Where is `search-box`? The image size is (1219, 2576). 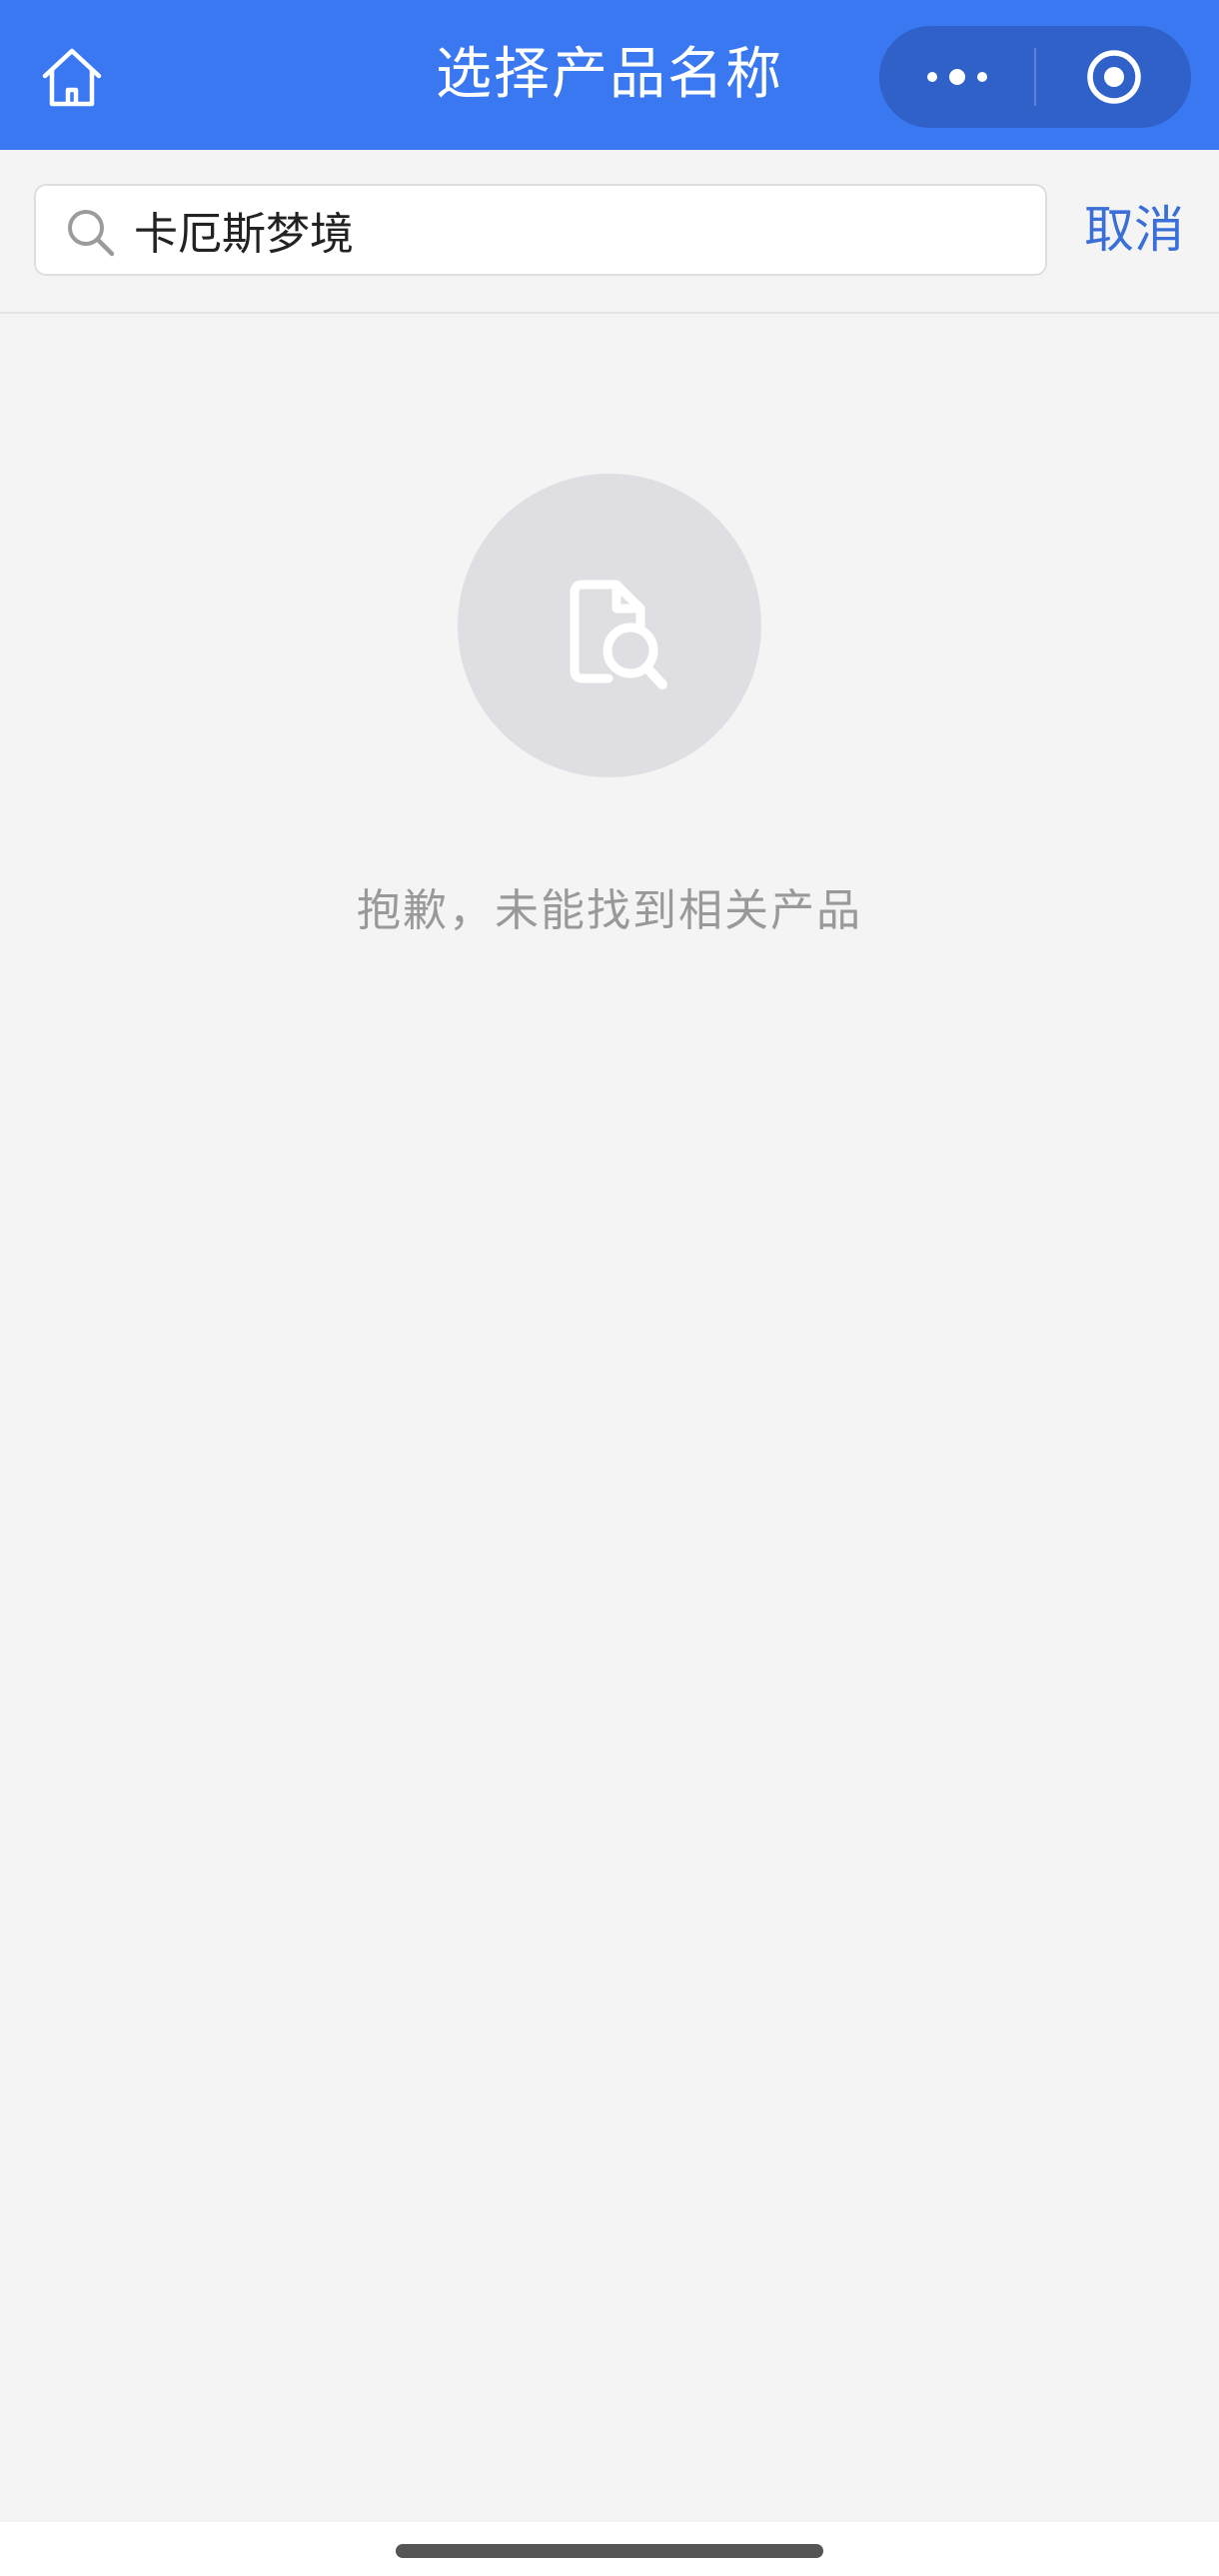
search-box is located at coordinates (540, 230).